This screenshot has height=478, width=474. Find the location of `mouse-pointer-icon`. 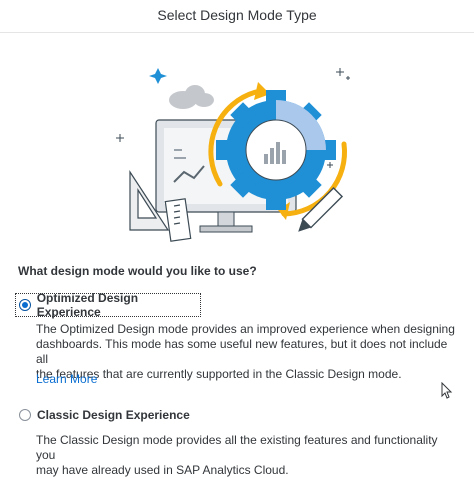

mouse-pointer-icon is located at coordinates (447, 390).